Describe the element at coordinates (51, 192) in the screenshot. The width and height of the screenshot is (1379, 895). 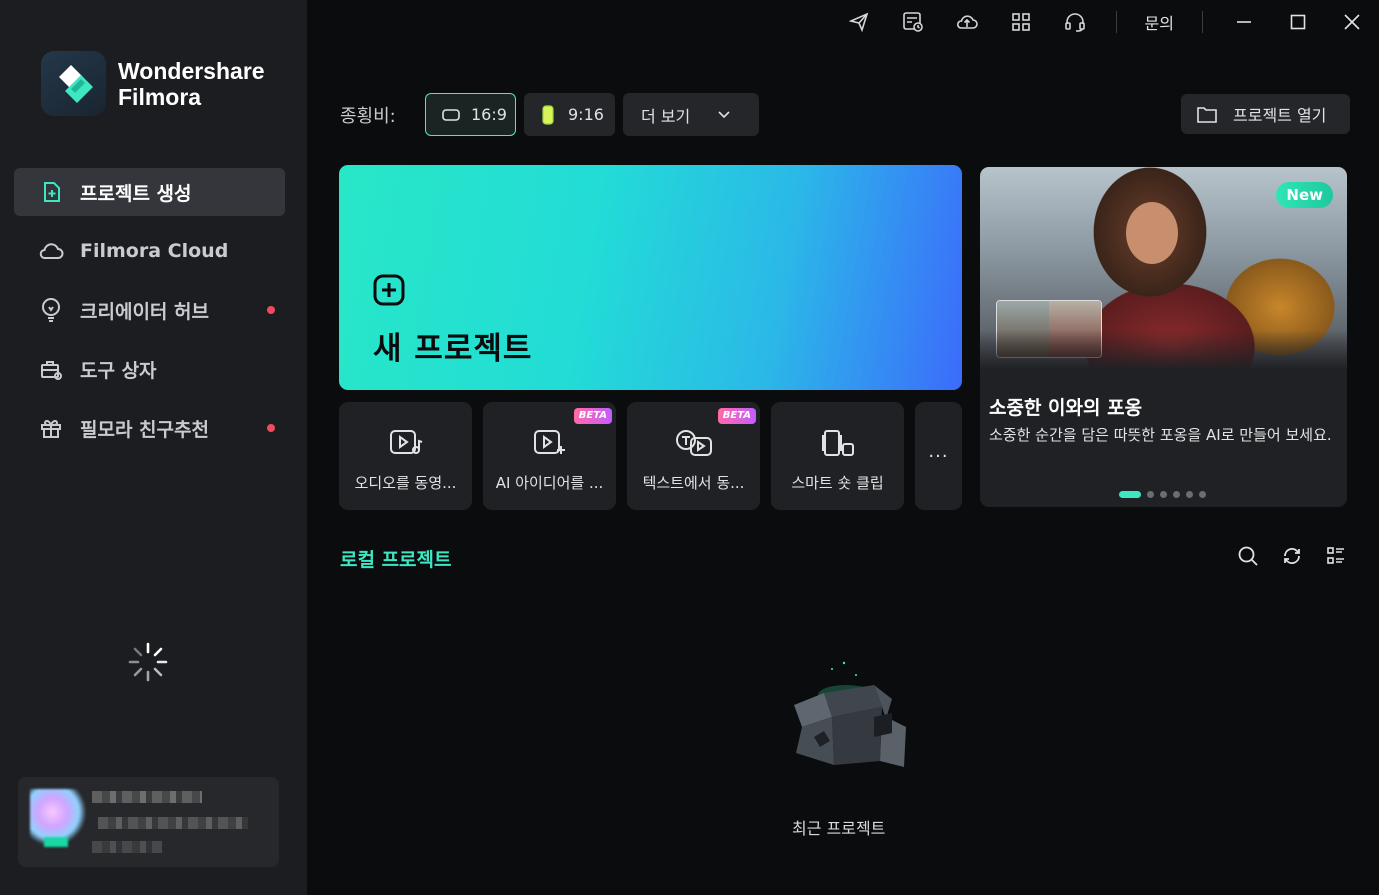
I see `new-project-icon` at that location.